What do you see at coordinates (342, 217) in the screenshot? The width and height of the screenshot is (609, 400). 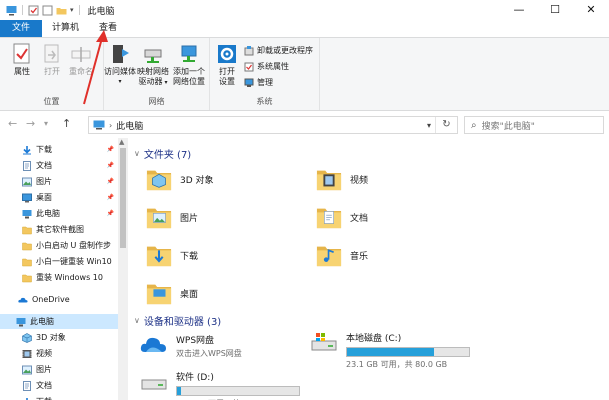 I see `folder-item: 文档` at bounding box center [342, 217].